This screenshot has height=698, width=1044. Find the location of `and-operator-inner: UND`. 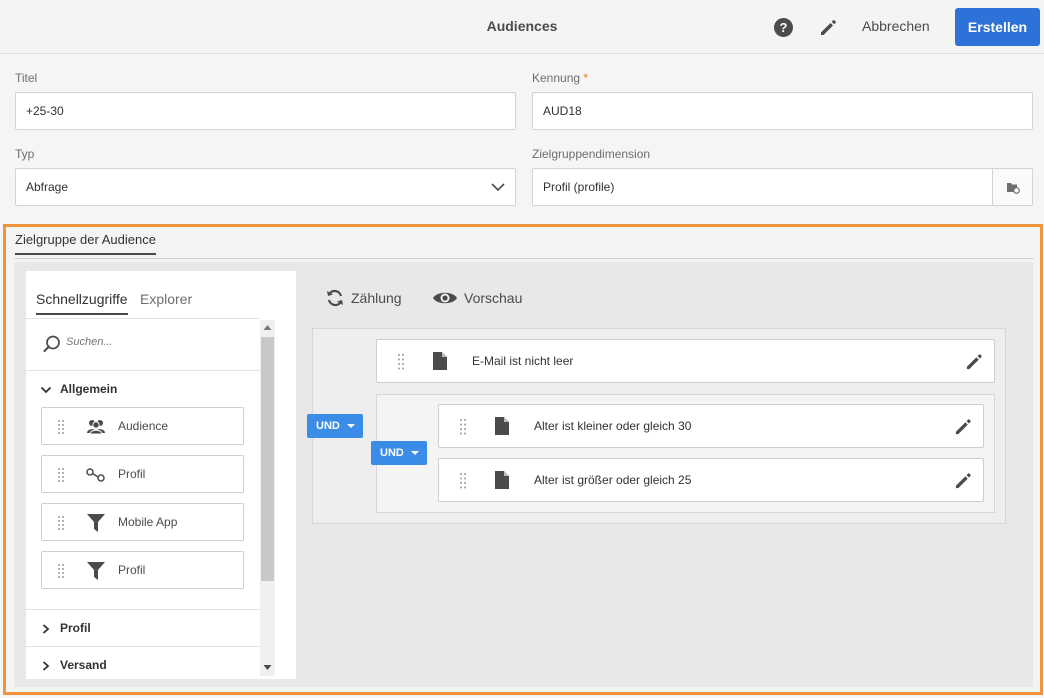

and-operator-inner: UND is located at coordinates (399, 453).